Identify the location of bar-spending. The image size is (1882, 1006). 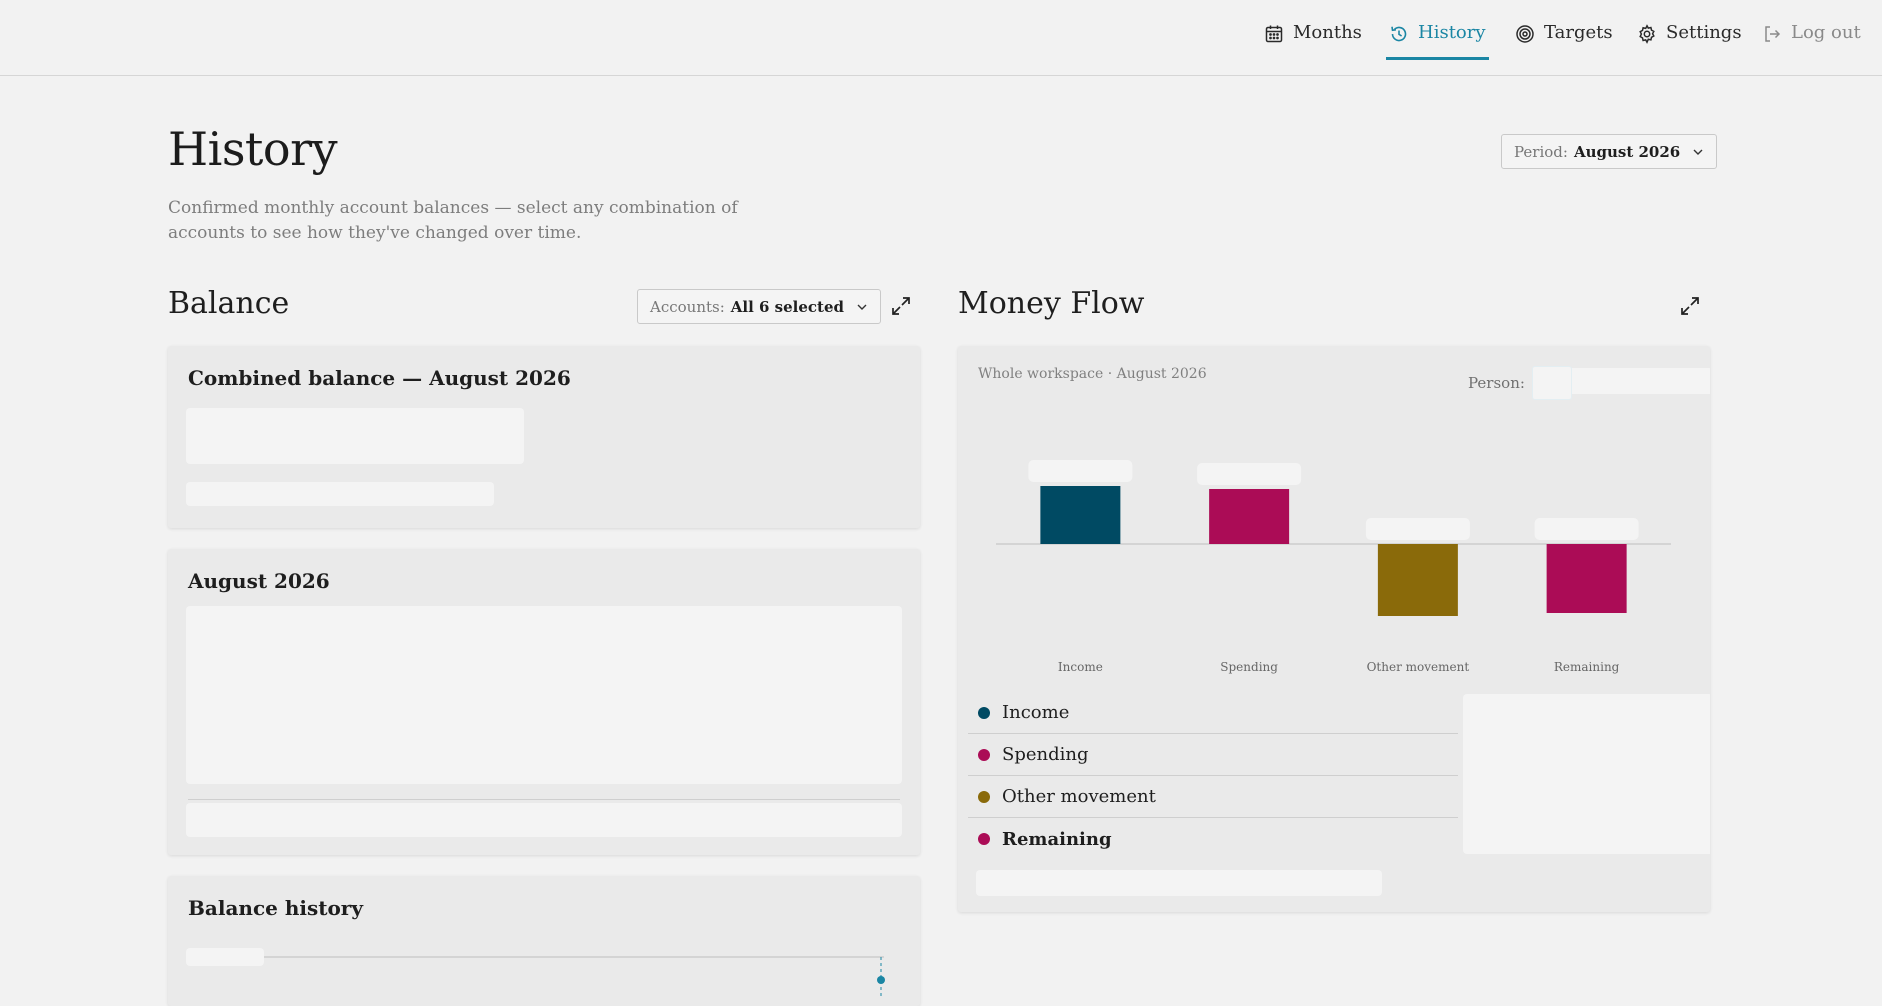
(1249, 516).